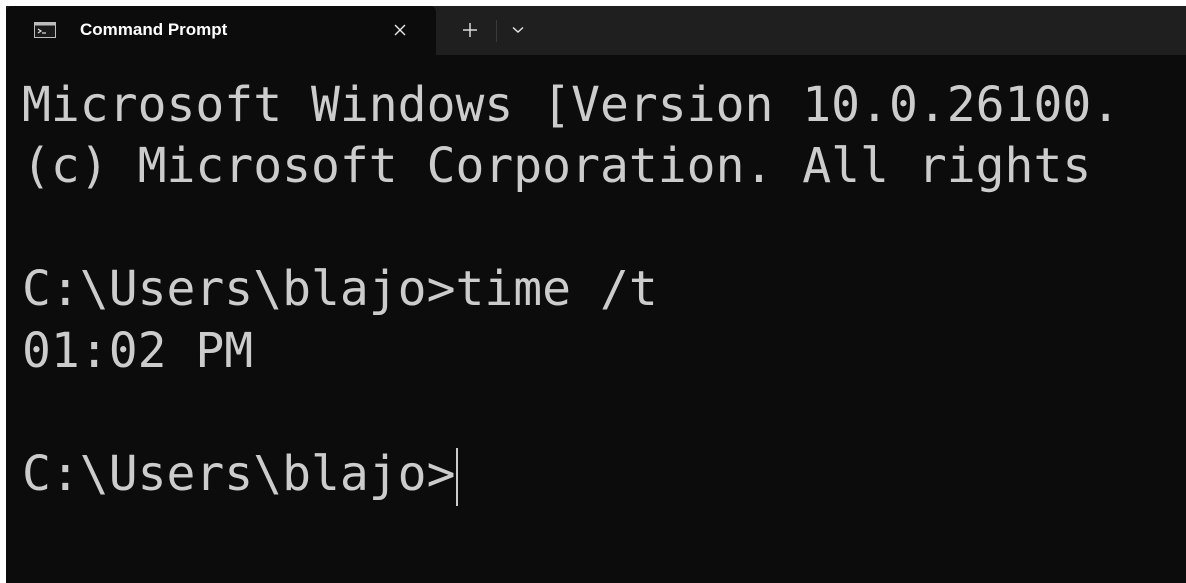 This screenshot has width=1186, height=583. I want to click on cmd-icon, so click(45, 30).